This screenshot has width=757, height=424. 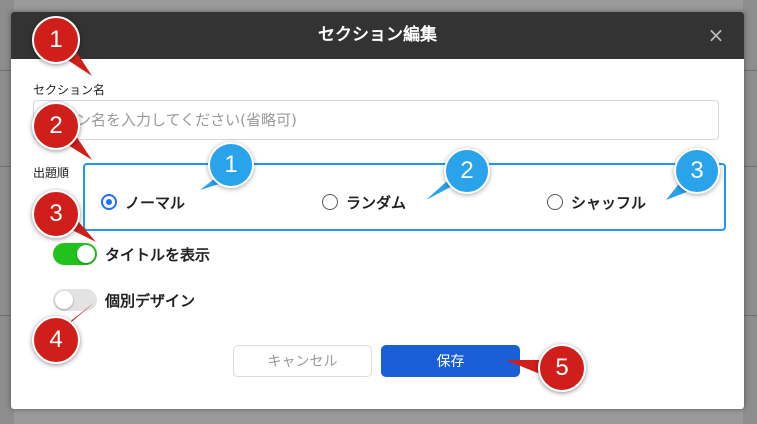 I want to click on callout-badge: 5, so click(x=562, y=368).